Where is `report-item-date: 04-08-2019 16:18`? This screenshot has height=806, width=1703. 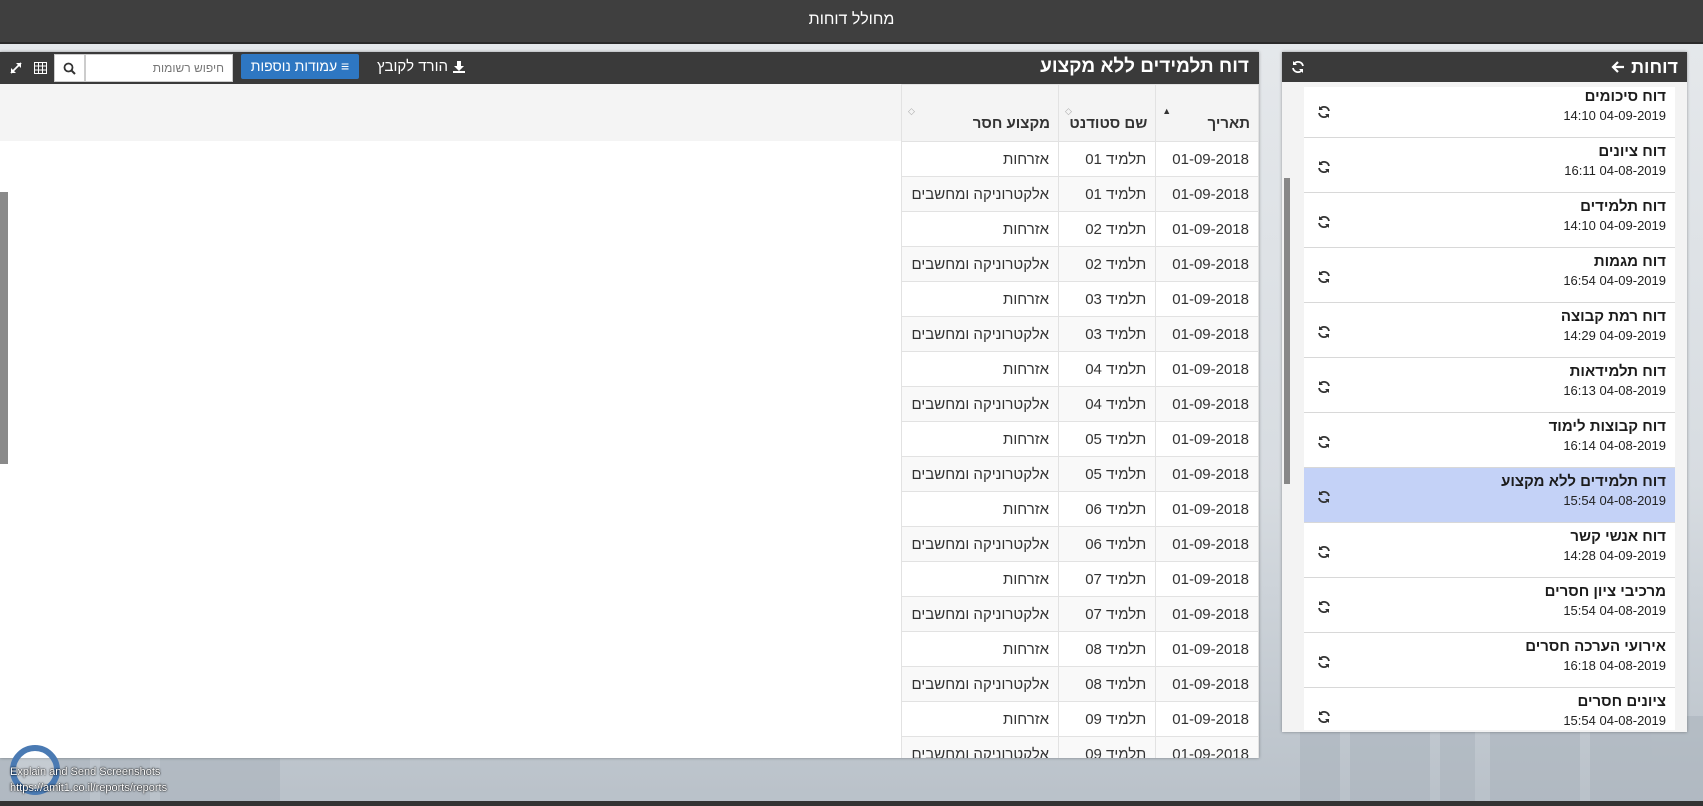
report-item-date: 04-08-2019 16:18 is located at coordinates (1614, 665).